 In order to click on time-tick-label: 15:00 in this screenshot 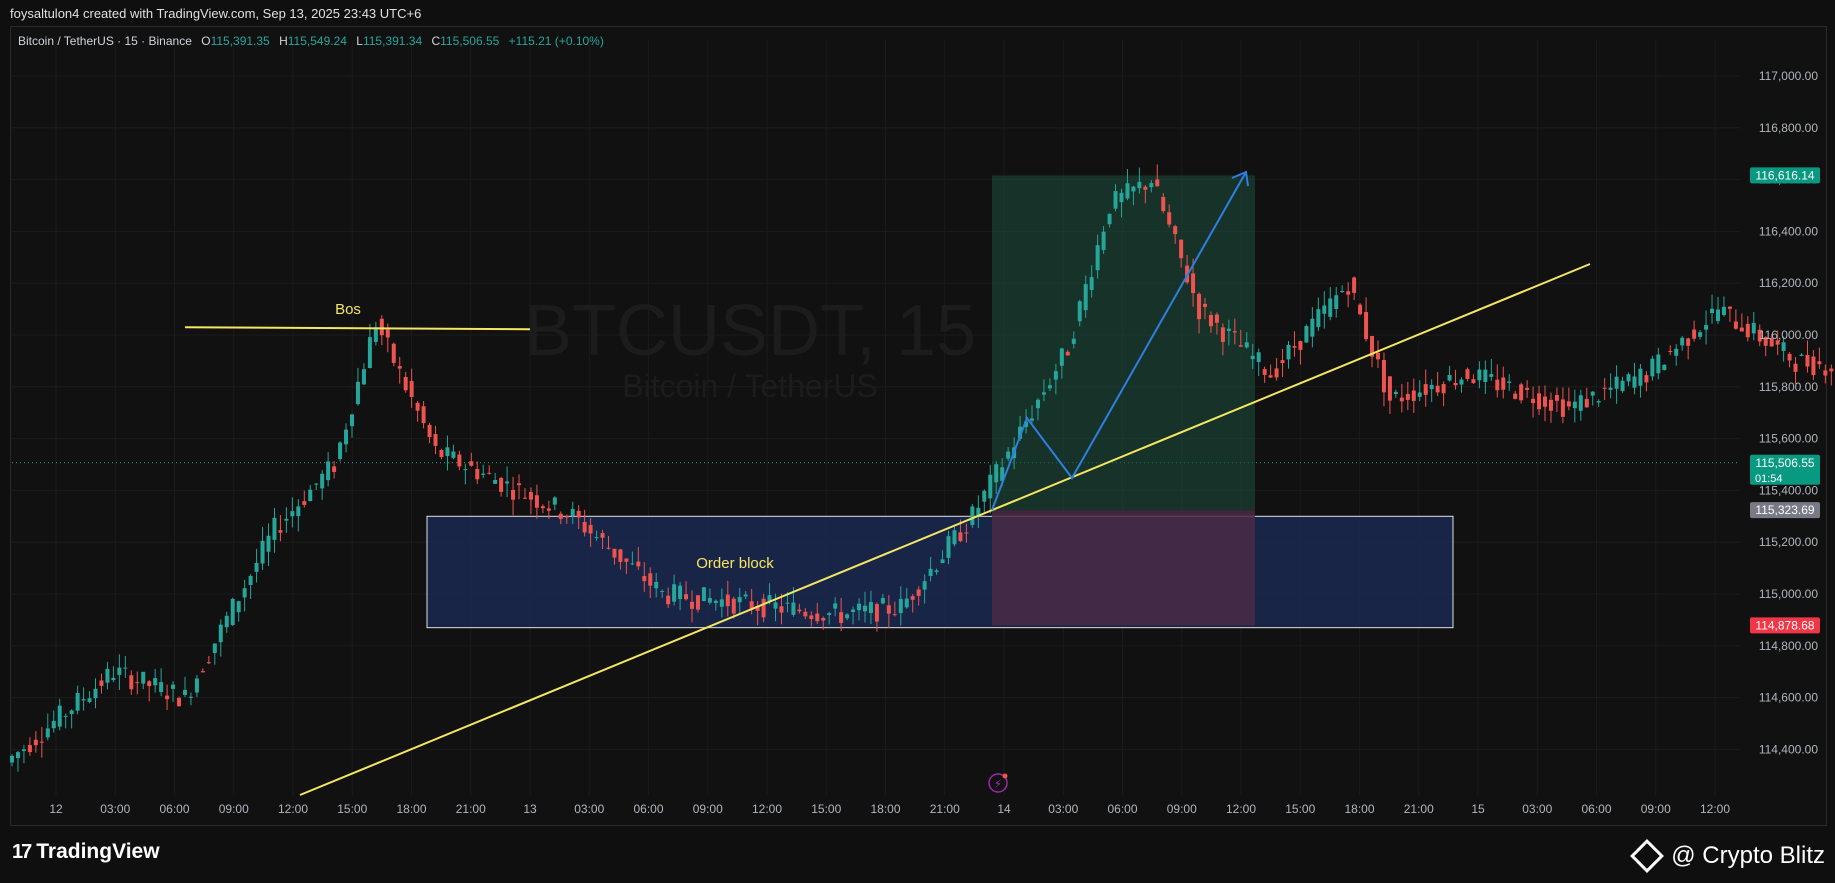, I will do `click(1300, 809)`.